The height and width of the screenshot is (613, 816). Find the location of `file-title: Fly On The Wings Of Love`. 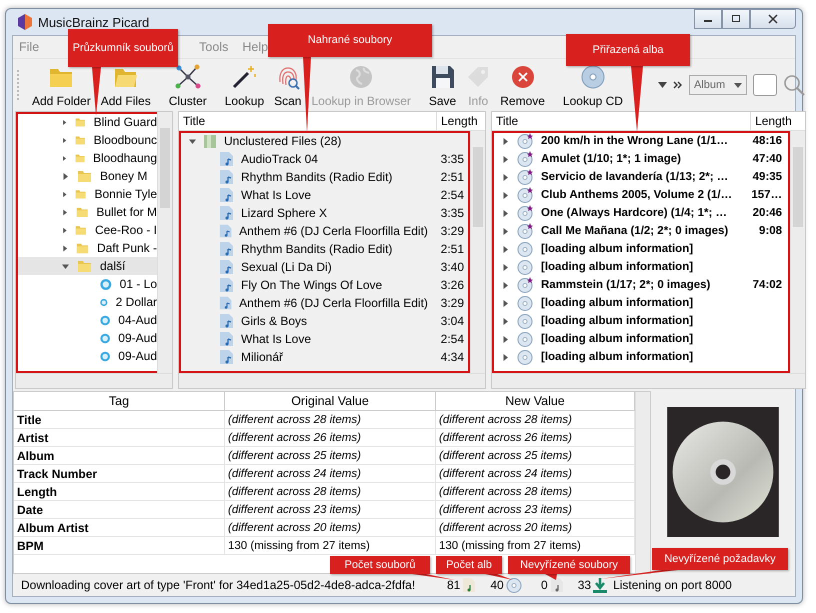

file-title: Fly On The Wings Of Love is located at coordinates (332, 285).